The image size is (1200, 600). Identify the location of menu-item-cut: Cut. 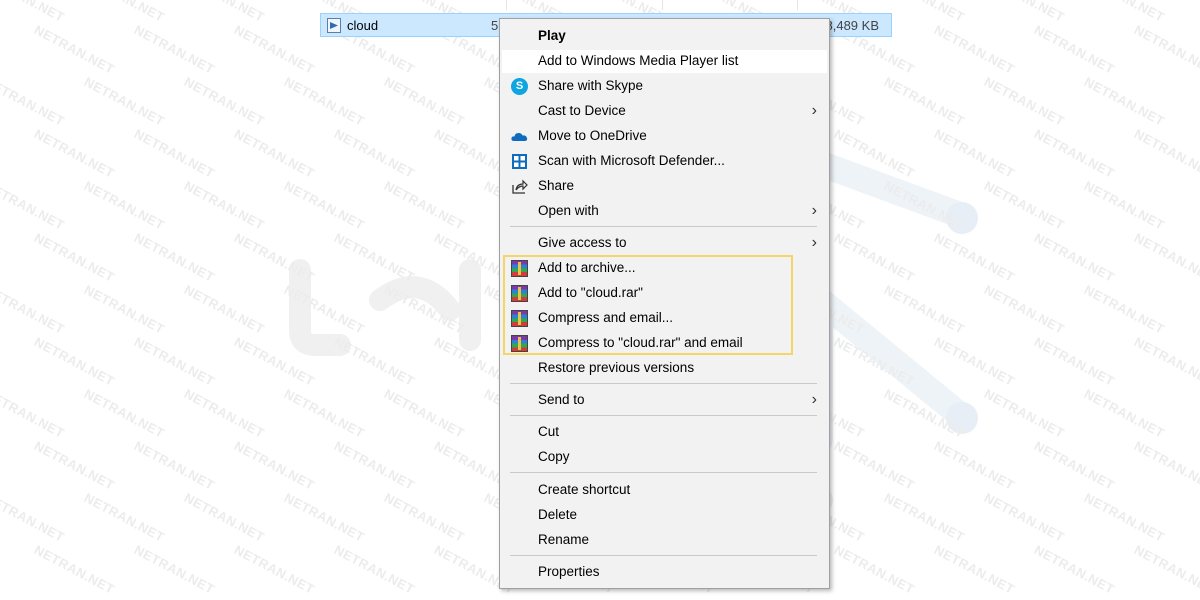
(664, 432).